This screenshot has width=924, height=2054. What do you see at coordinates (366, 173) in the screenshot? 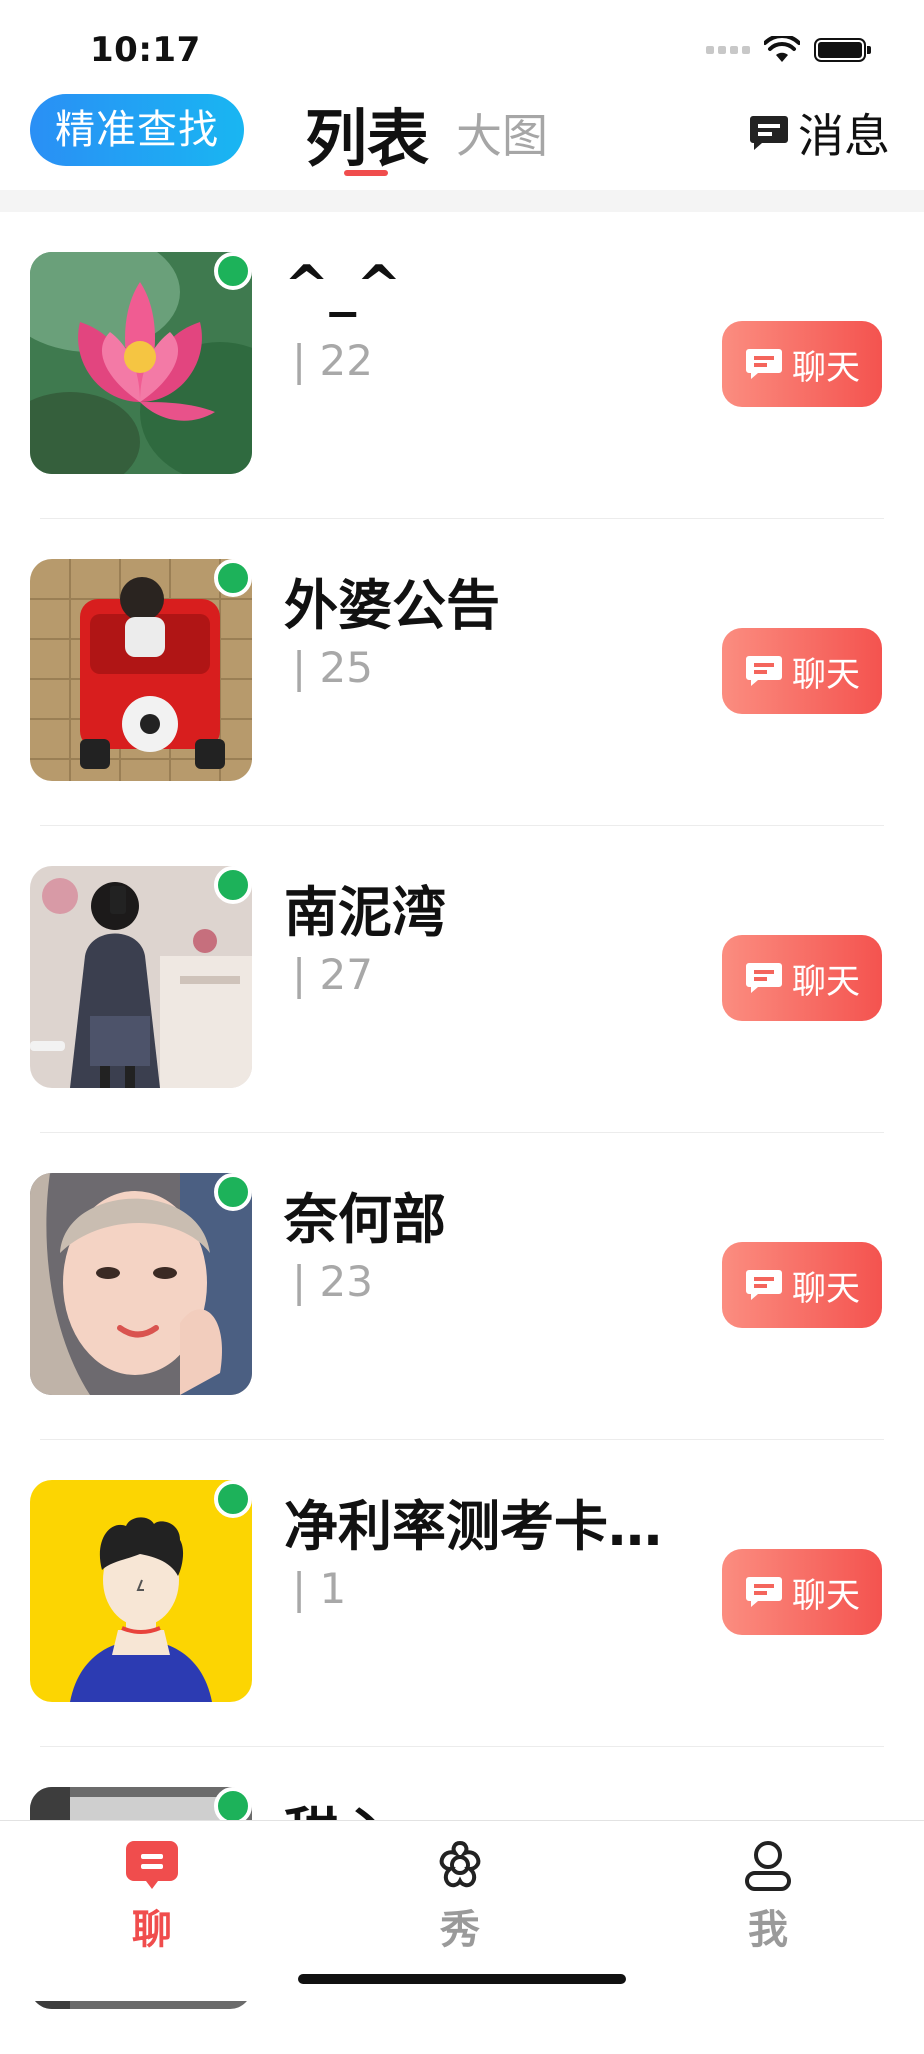
I see `active-tab-indicator` at bounding box center [366, 173].